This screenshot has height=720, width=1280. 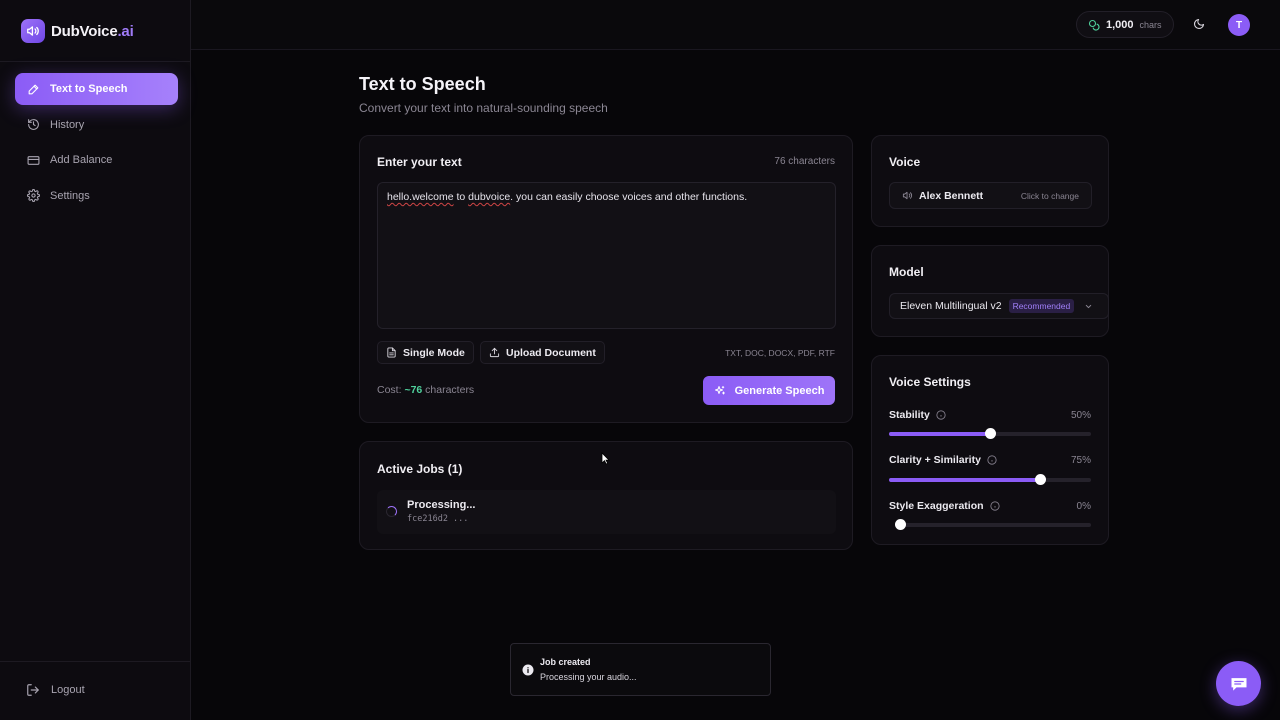 What do you see at coordinates (33, 89) in the screenshot?
I see `mic-pen-icon` at bounding box center [33, 89].